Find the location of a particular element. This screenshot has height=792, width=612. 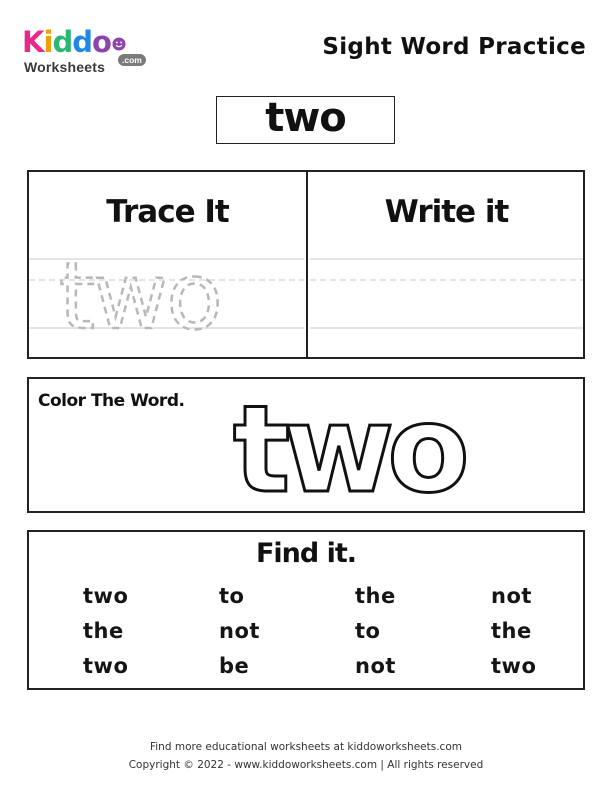

logo-letter: K is located at coordinates (33, 42).